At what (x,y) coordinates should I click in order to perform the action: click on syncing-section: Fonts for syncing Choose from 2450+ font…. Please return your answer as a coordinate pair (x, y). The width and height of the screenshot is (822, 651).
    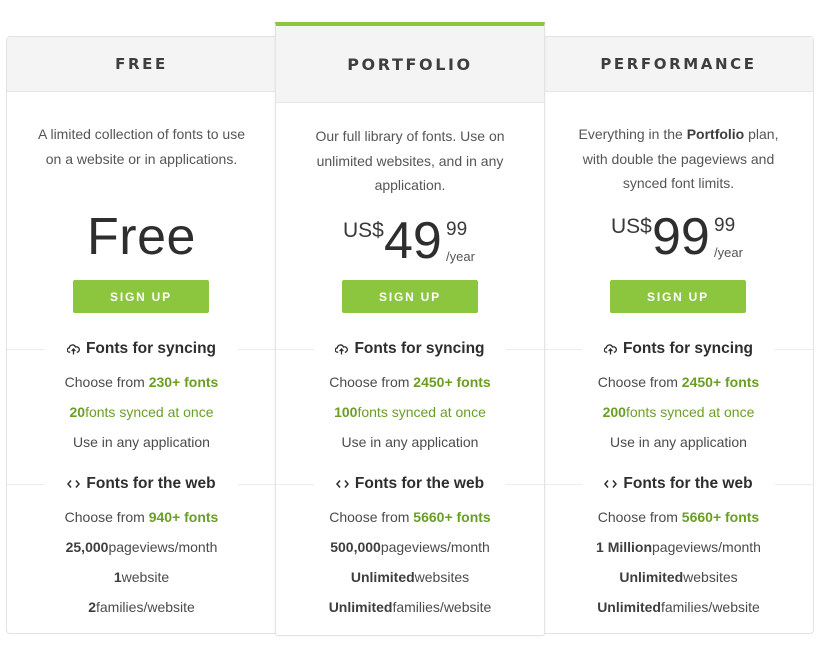
    Looking at the image, I should click on (410, 397).